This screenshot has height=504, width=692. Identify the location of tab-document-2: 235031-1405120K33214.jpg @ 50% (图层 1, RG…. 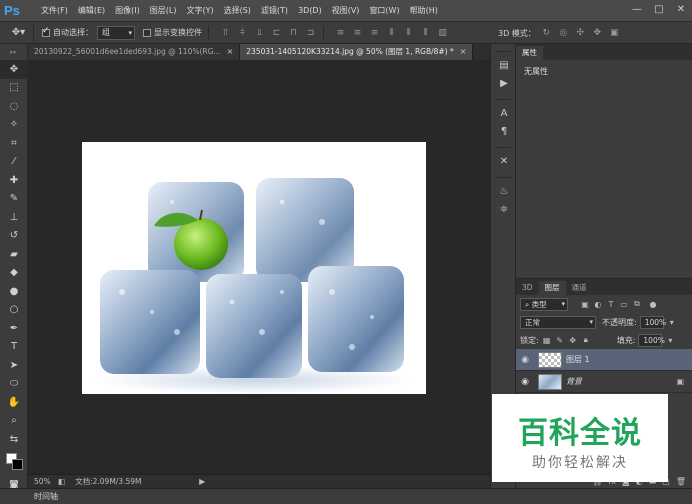
(357, 52).